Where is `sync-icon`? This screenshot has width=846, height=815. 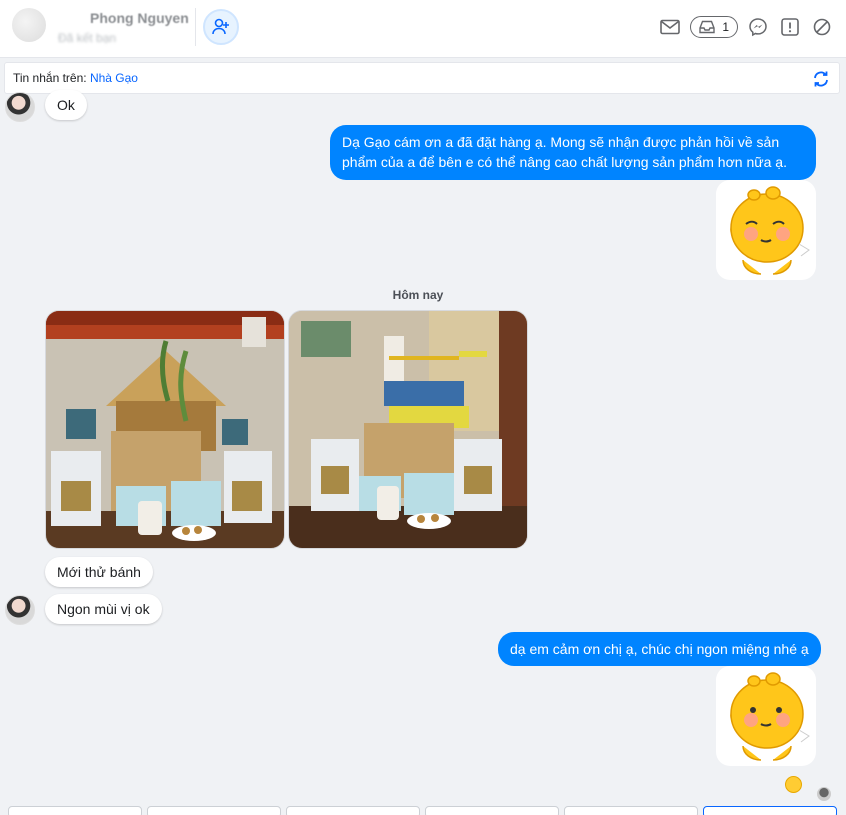 sync-icon is located at coordinates (821, 79).